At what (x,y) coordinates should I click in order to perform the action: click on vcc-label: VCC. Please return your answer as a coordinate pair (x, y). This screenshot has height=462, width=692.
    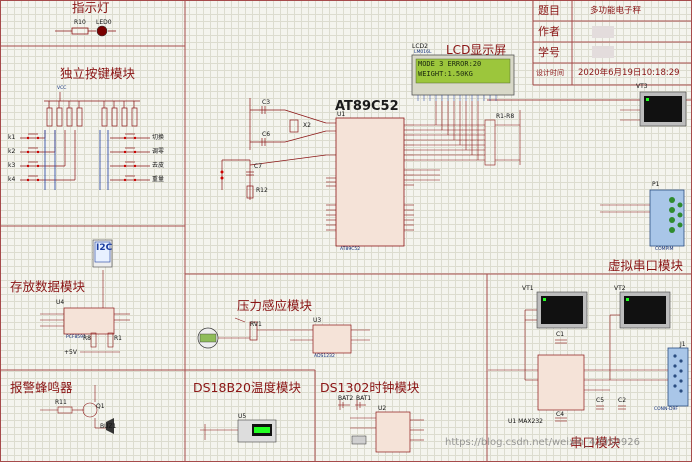
    Looking at the image, I should click on (62, 88).